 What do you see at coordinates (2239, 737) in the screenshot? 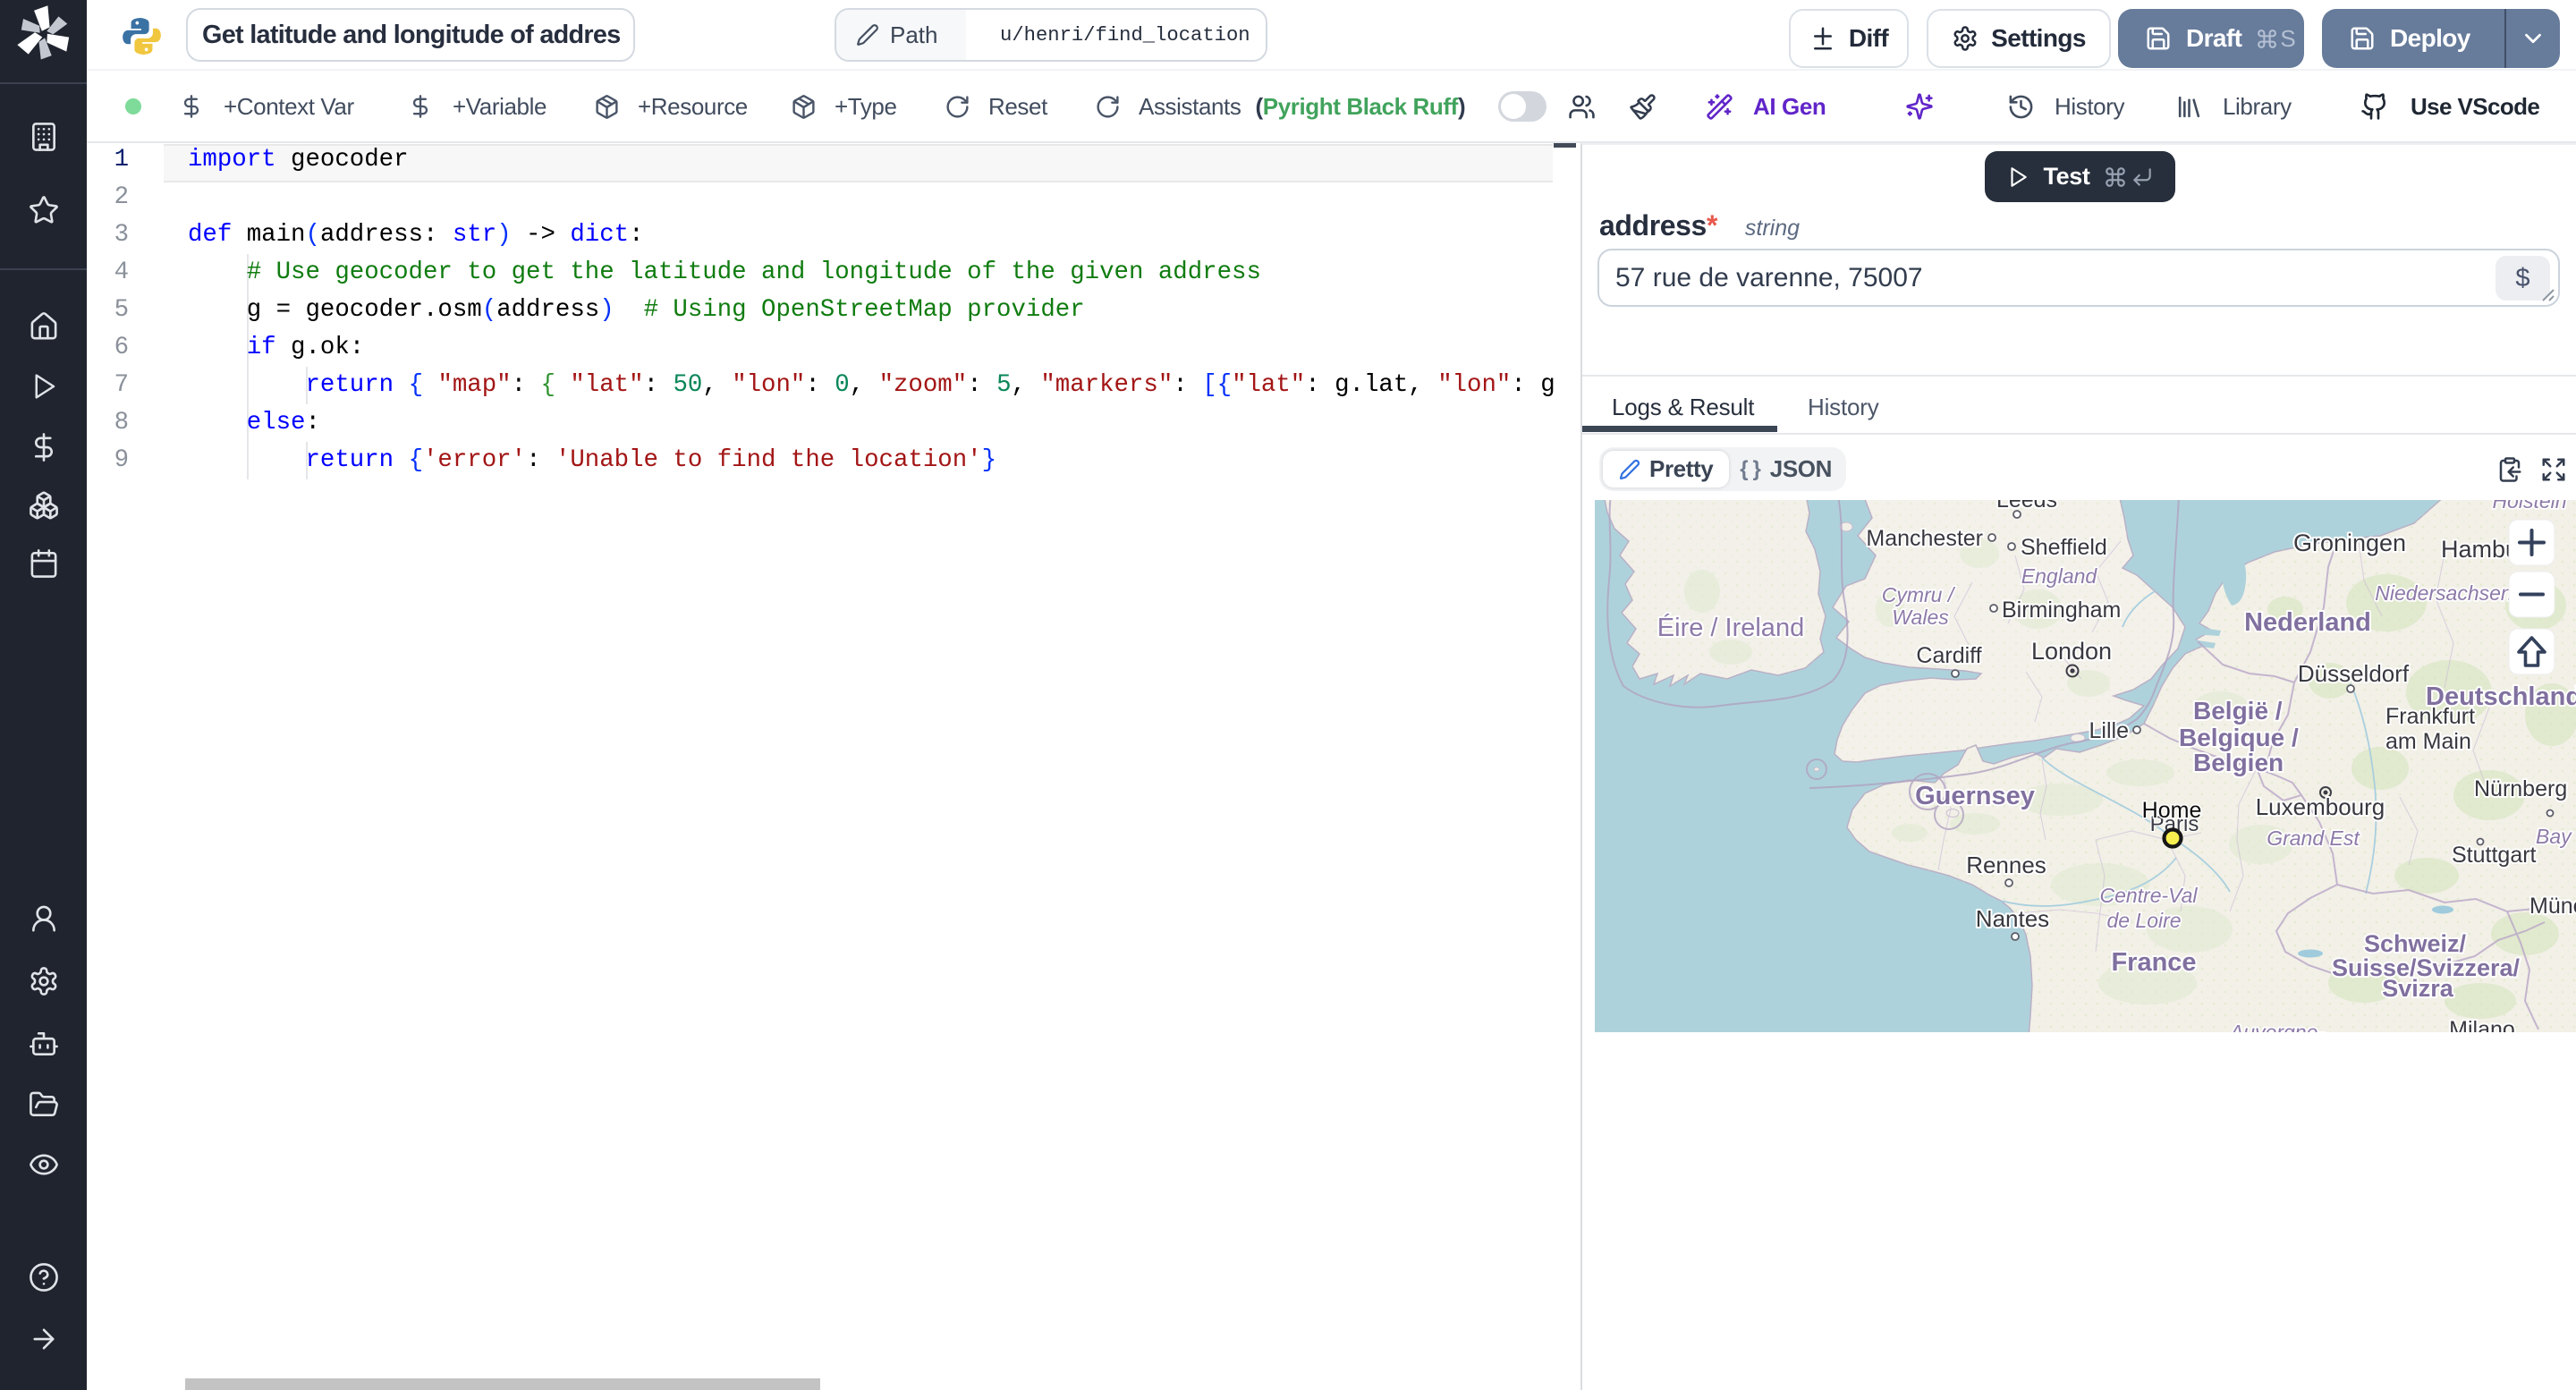
I see `svg-text: Belgique /` at bounding box center [2239, 737].